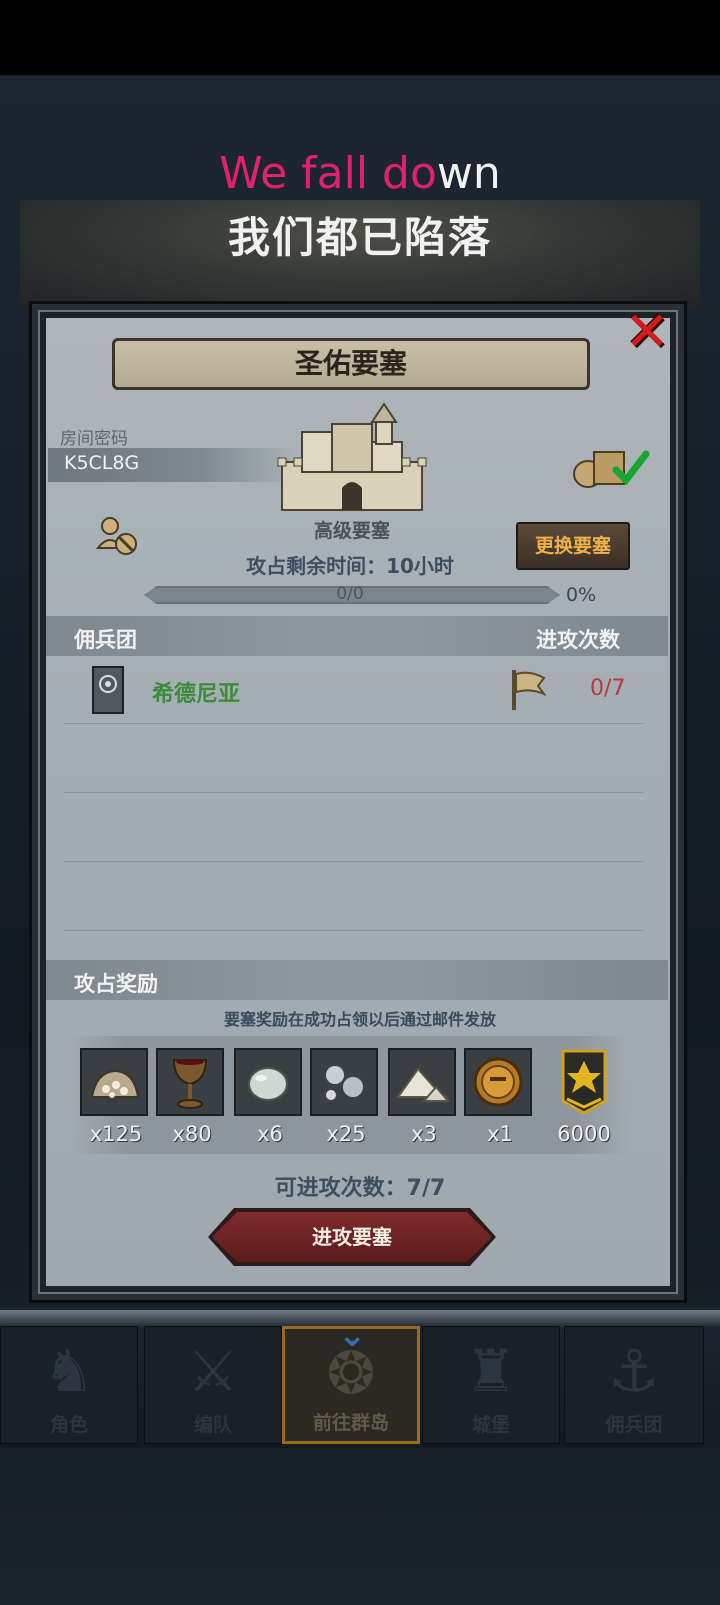  I want to click on powder-pile-icon, so click(422, 1082).